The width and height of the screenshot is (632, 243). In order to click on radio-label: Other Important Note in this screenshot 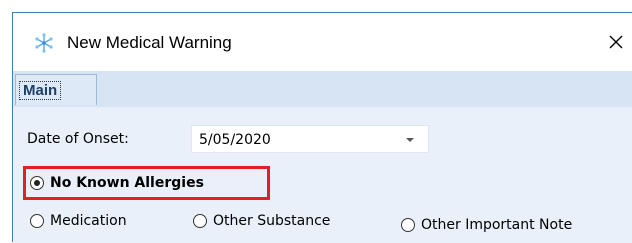, I will do `click(497, 225)`.